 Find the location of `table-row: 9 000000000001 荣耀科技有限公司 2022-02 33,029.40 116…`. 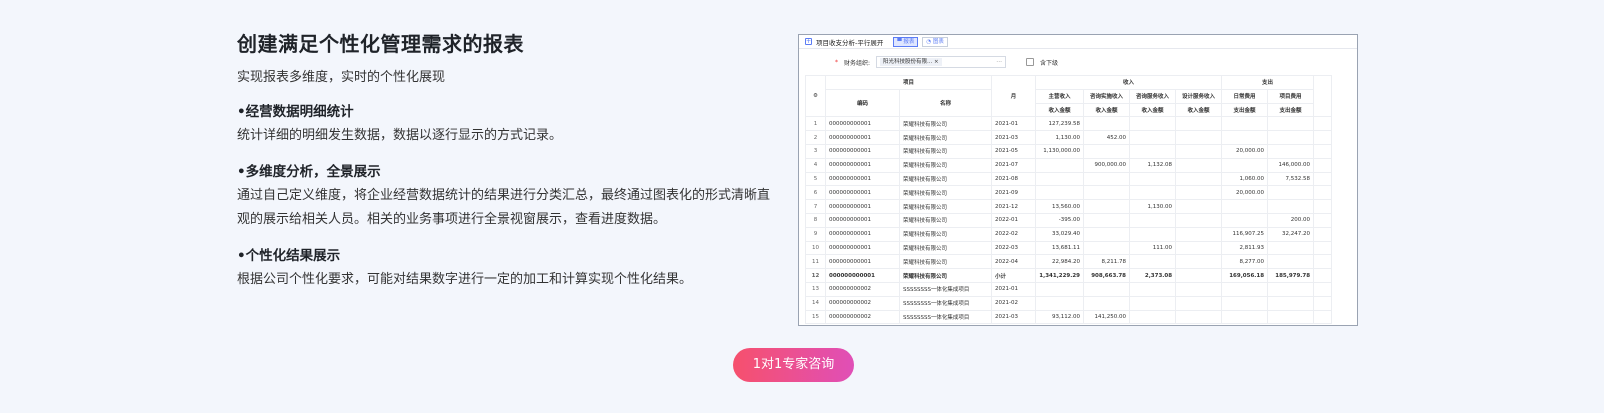

table-row: 9 000000000001 荣耀科技有限公司 2022-02 33,029.40 116… is located at coordinates (1069, 234).